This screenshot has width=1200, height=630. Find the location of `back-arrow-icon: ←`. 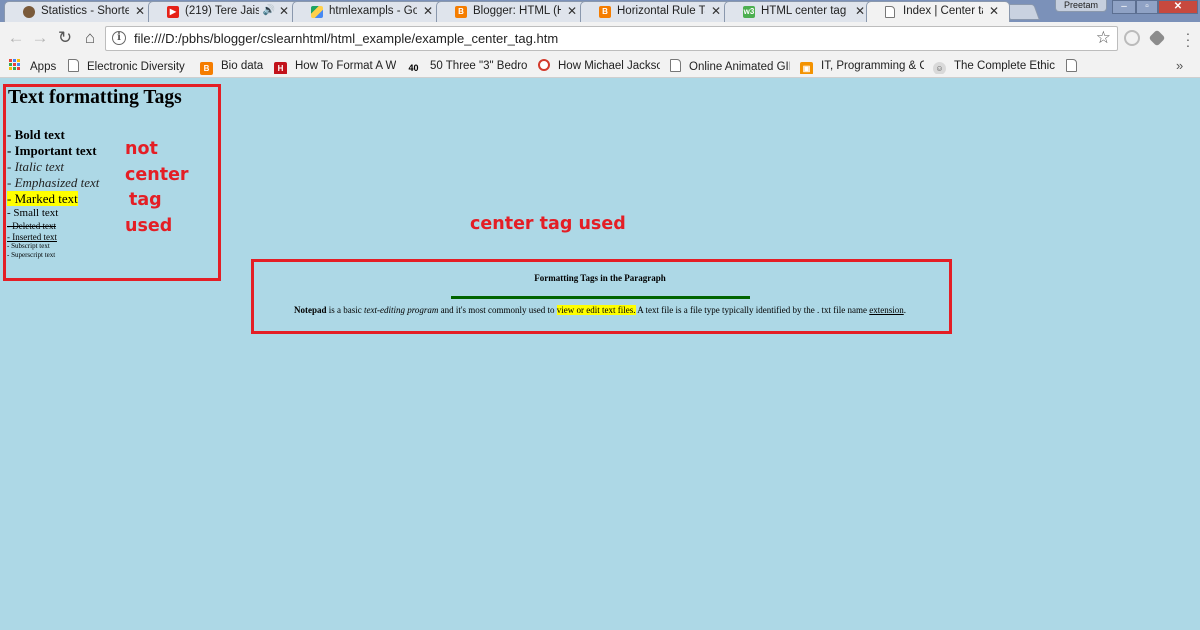

back-arrow-icon: ← is located at coordinates (16, 38).